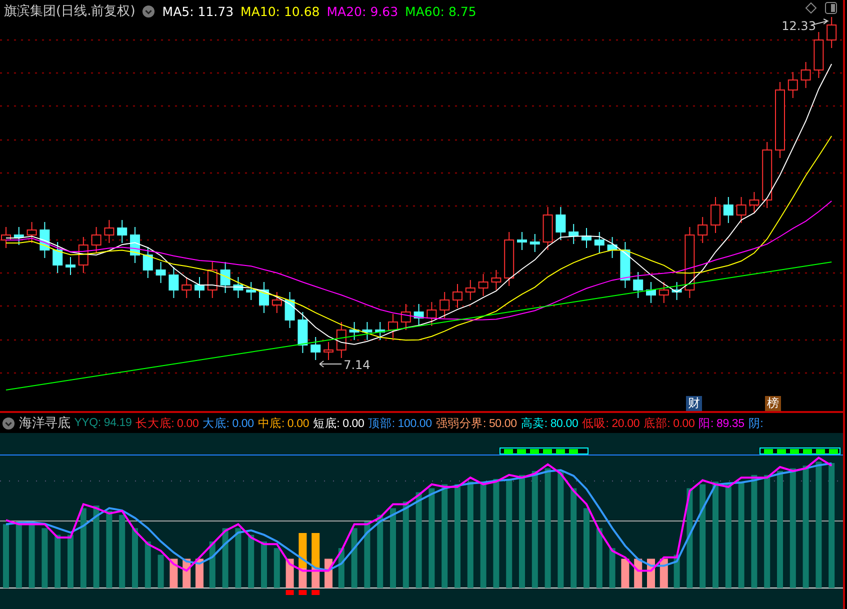  What do you see at coordinates (284, 423) in the screenshot?
I see `indicator-value: 中底: 0.00` at bounding box center [284, 423].